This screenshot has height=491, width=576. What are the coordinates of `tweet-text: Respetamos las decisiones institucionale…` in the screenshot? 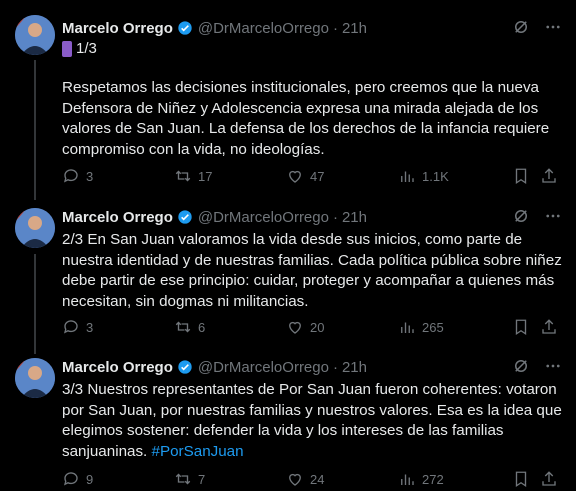 It's located at (306, 118).